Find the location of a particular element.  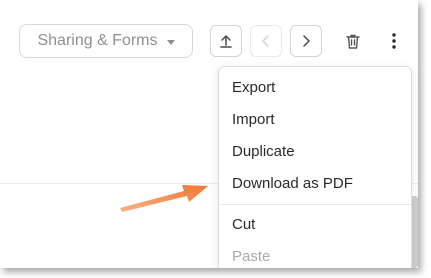

sharing-forms-label: Sharing & Forms is located at coordinates (97, 40).